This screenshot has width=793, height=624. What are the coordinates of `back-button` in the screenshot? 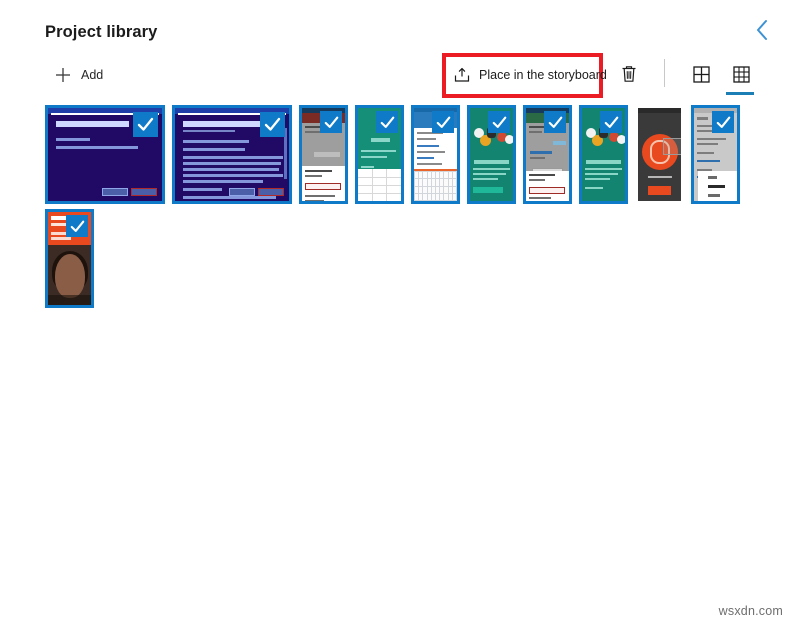 It's located at (762, 30).